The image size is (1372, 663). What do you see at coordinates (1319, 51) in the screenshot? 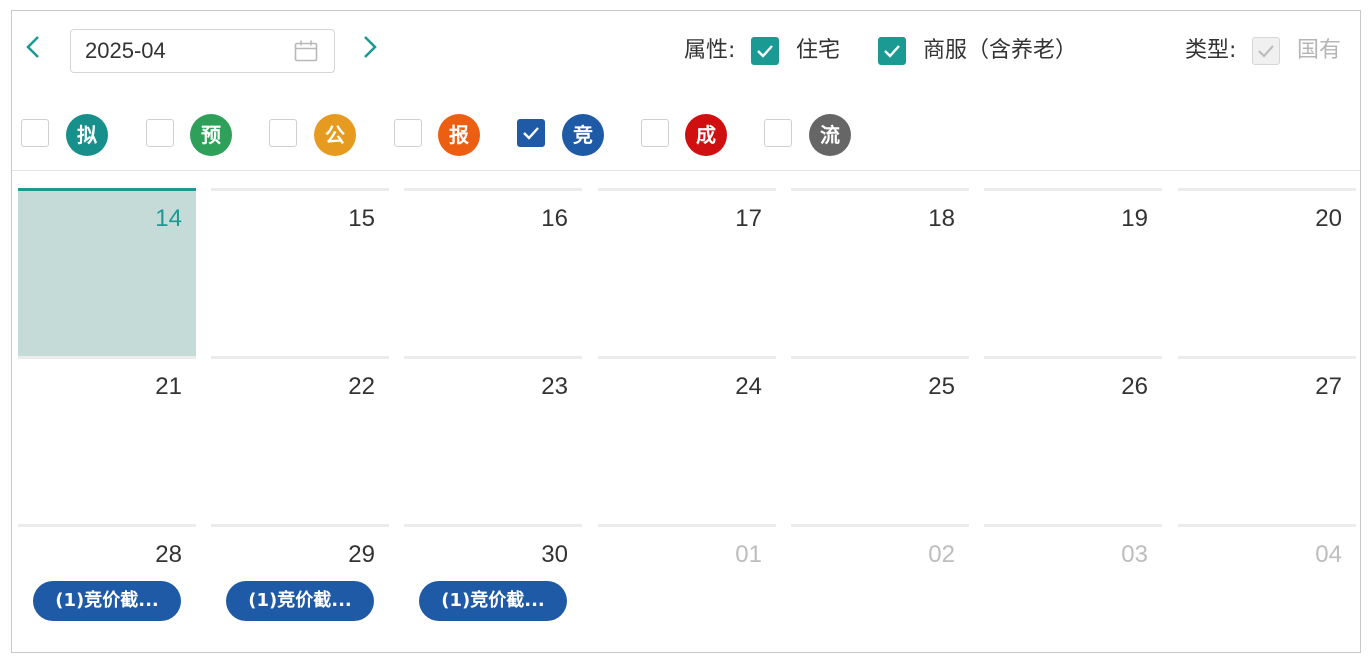
I see `type-state-owned-label: 国有` at bounding box center [1319, 51].